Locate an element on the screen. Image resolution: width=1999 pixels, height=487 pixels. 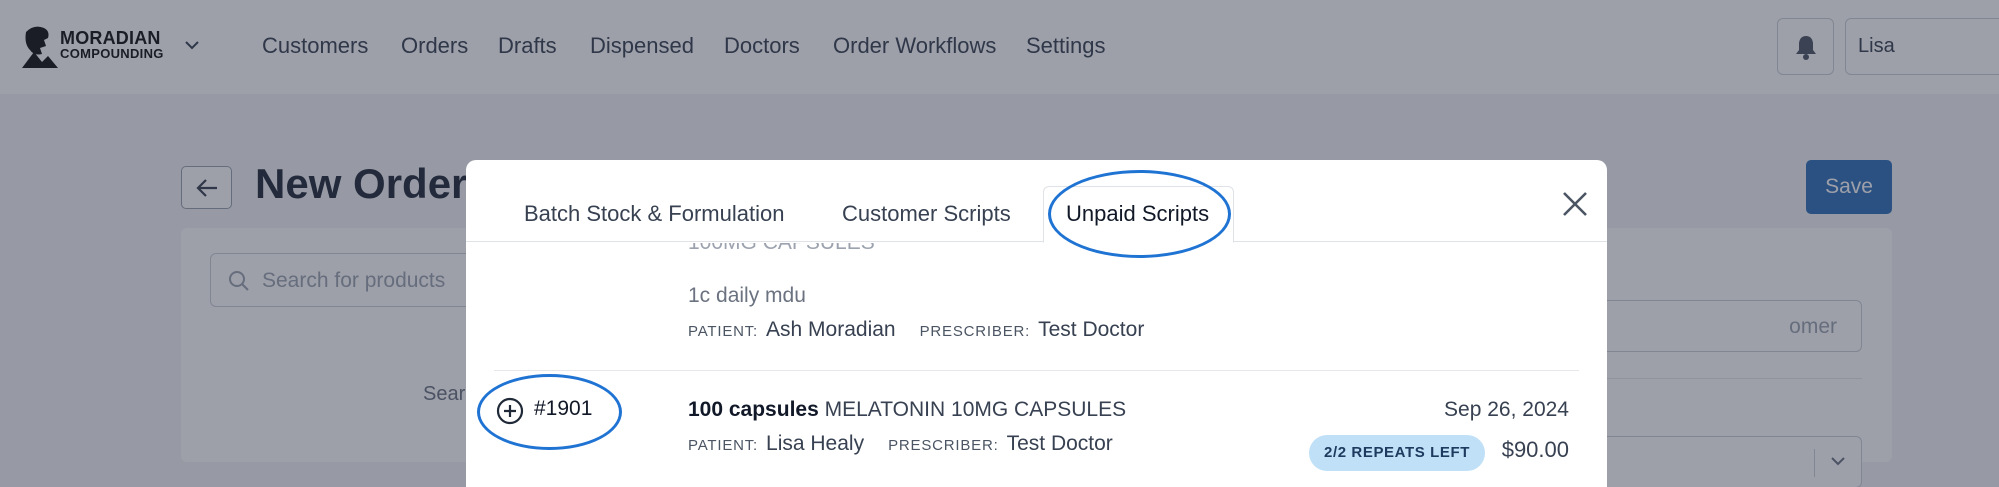
script-quantity: 100 capsules is located at coordinates (753, 409).